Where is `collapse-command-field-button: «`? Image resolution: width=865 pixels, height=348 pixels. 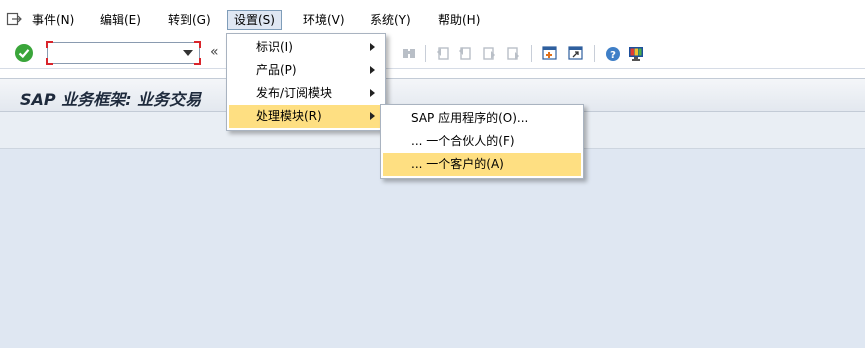
collapse-command-field-button: « is located at coordinates (214, 52).